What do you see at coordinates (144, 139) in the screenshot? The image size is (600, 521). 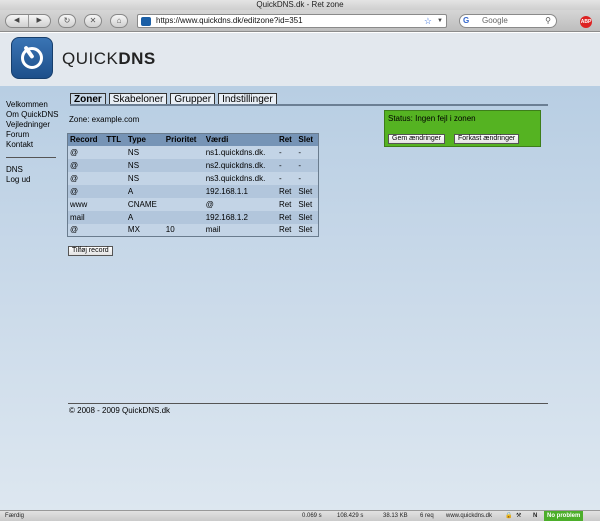 I see `col-type: Type` at bounding box center [144, 139].